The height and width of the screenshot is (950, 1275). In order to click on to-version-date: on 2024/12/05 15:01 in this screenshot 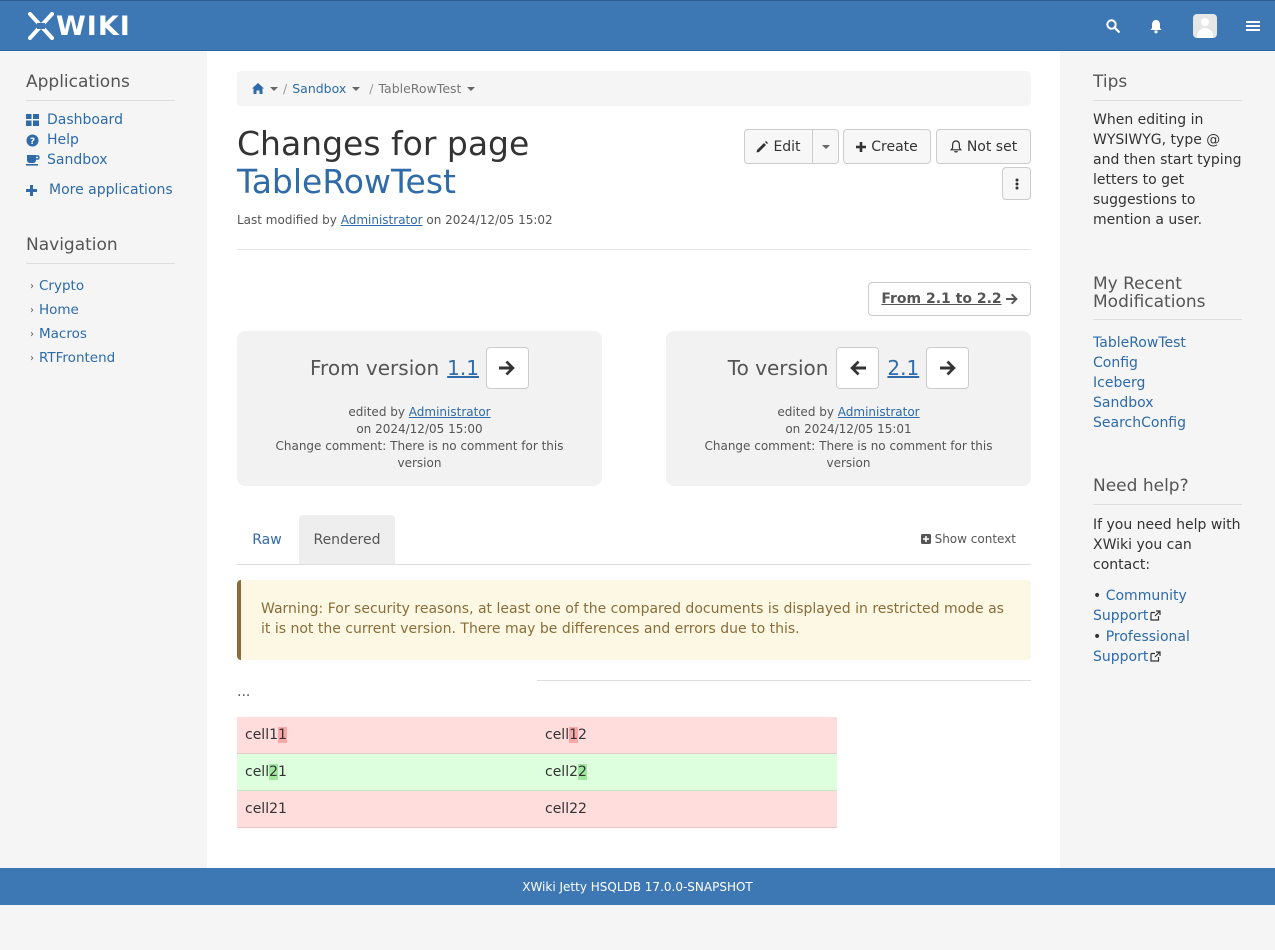, I will do `click(848, 429)`.